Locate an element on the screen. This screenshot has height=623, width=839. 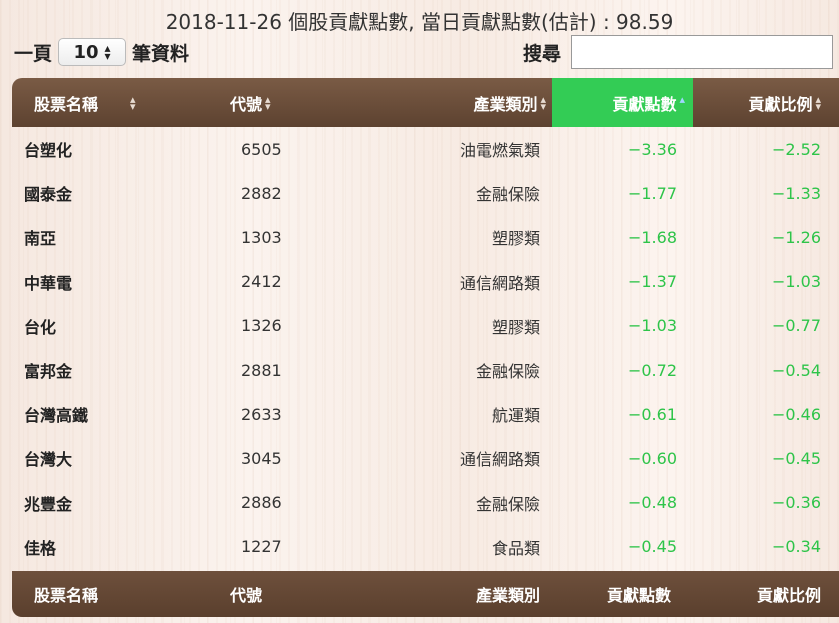
header-points: 貢獻點數 ▴▾ is located at coordinates (622, 102).